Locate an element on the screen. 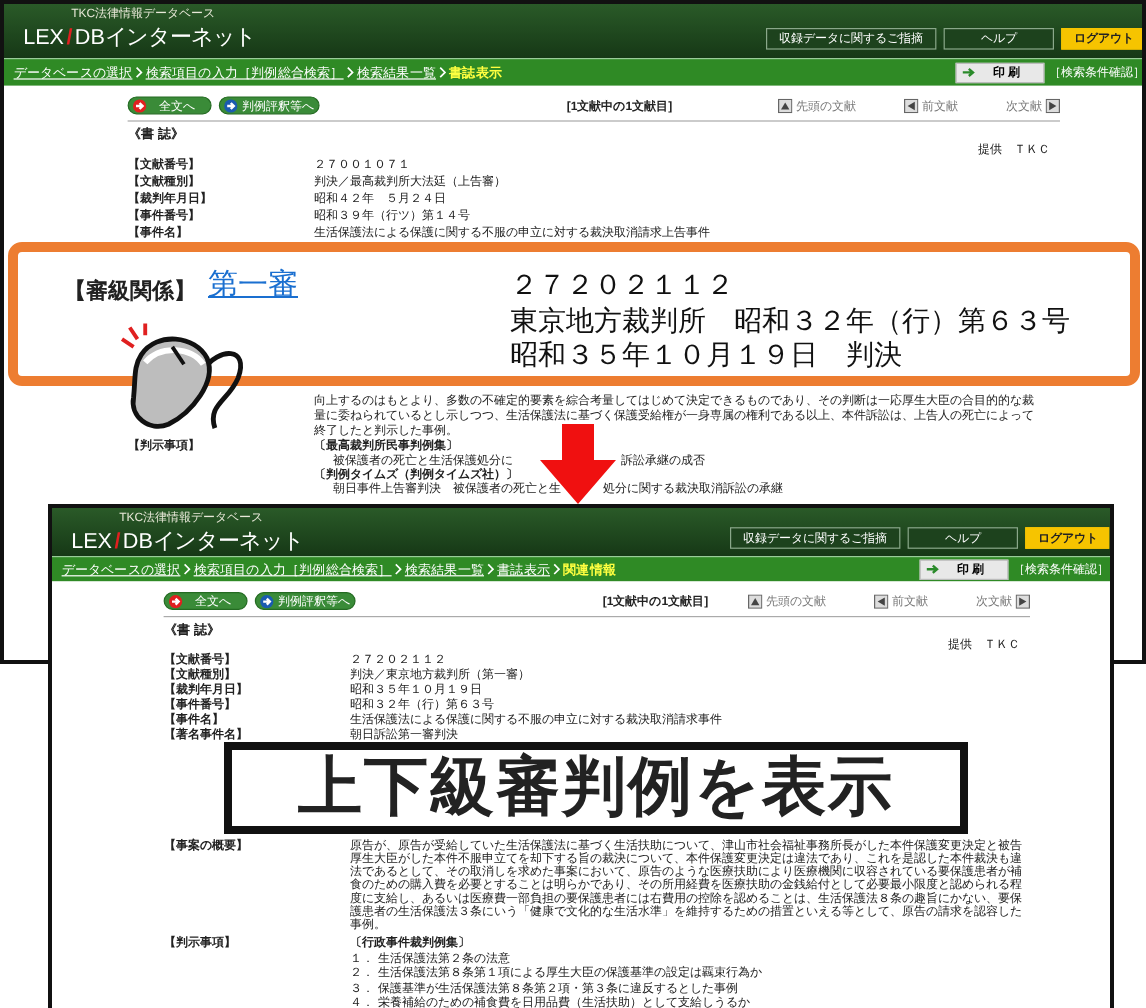  caption-text: 上下級審判例を表示 is located at coordinates (596, 788).